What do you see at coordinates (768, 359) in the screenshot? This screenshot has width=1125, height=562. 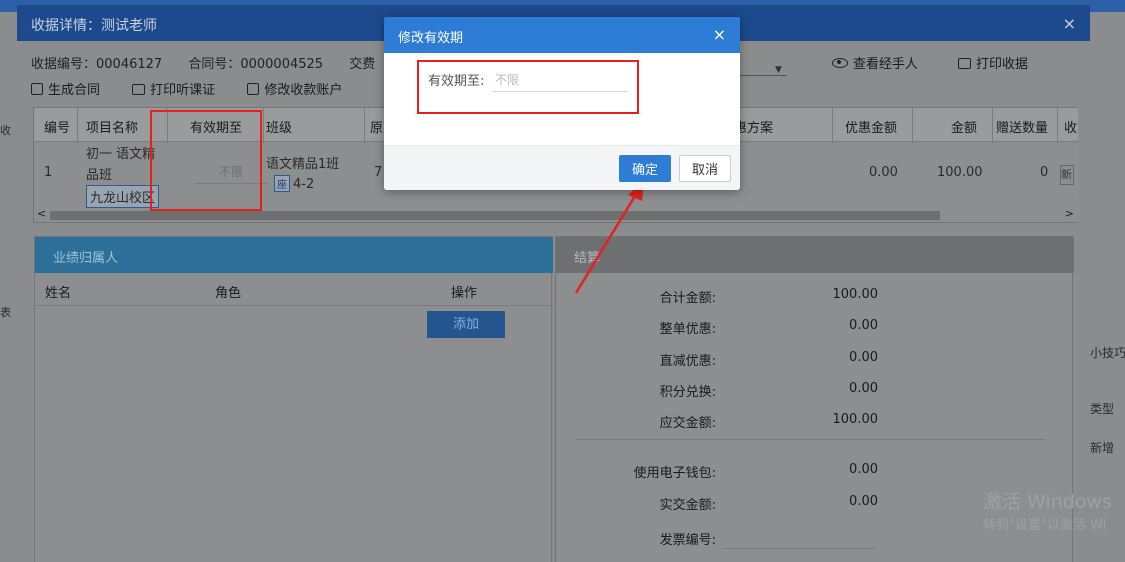 I see `settlement-row: 直减优惠: 0.00` at bounding box center [768, 359].